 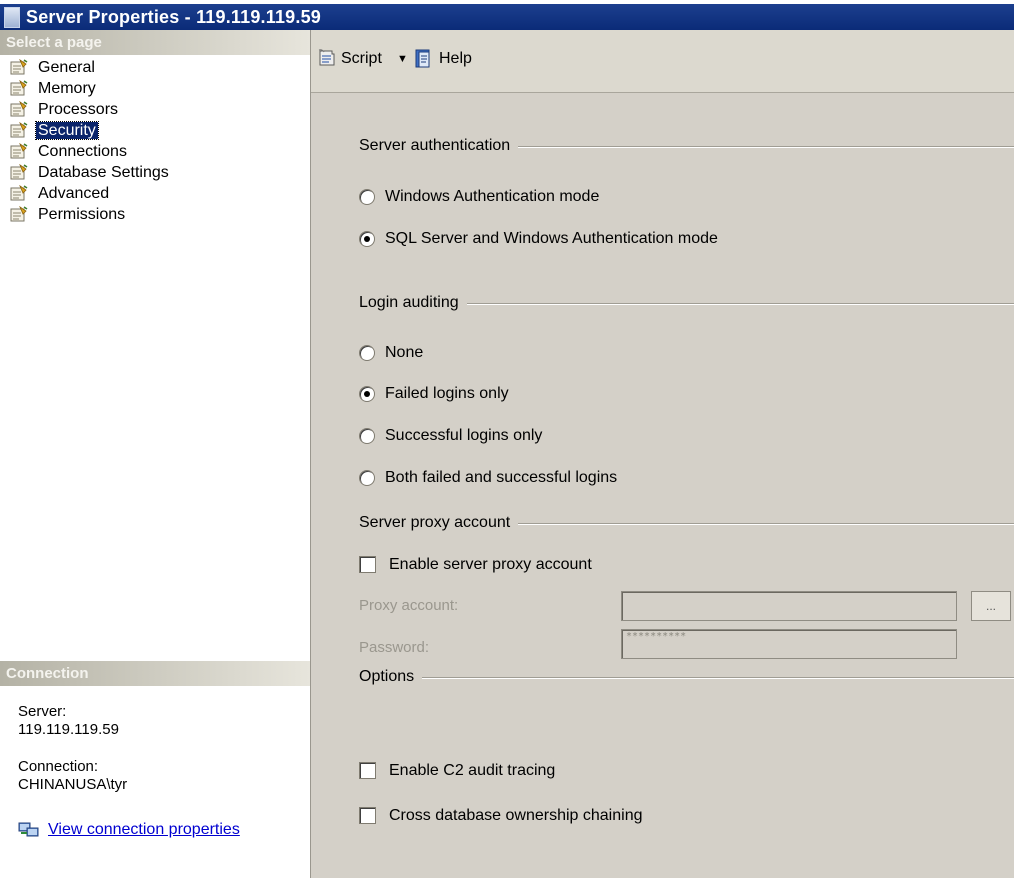 I want to click on script-label: Script, so click(x=361, y=58).